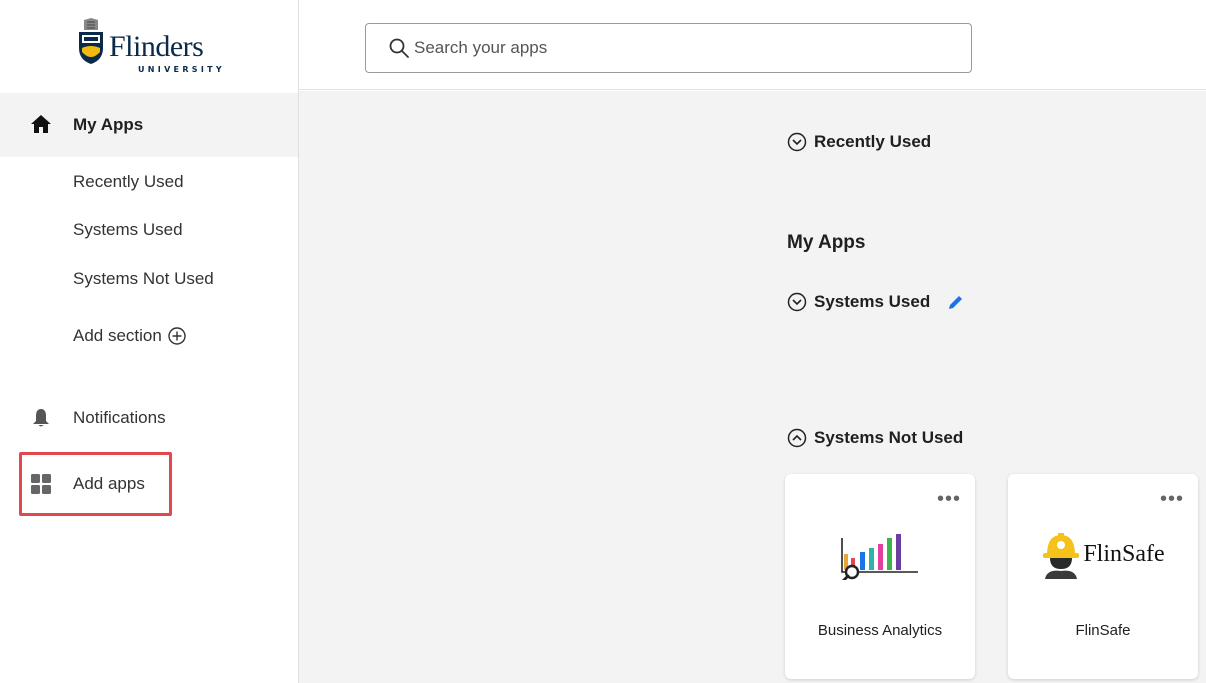 The height and width of the screenshot is (683, 1206). I want to click on app-logo: FlinSafe, so click(1103, 554).